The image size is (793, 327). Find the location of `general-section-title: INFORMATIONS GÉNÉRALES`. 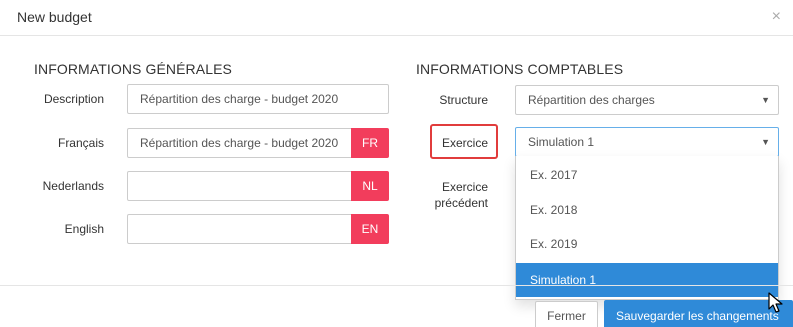

general-section-title: INFORMATIONS GÉNÉRALES is located at coordinates (133, 69).